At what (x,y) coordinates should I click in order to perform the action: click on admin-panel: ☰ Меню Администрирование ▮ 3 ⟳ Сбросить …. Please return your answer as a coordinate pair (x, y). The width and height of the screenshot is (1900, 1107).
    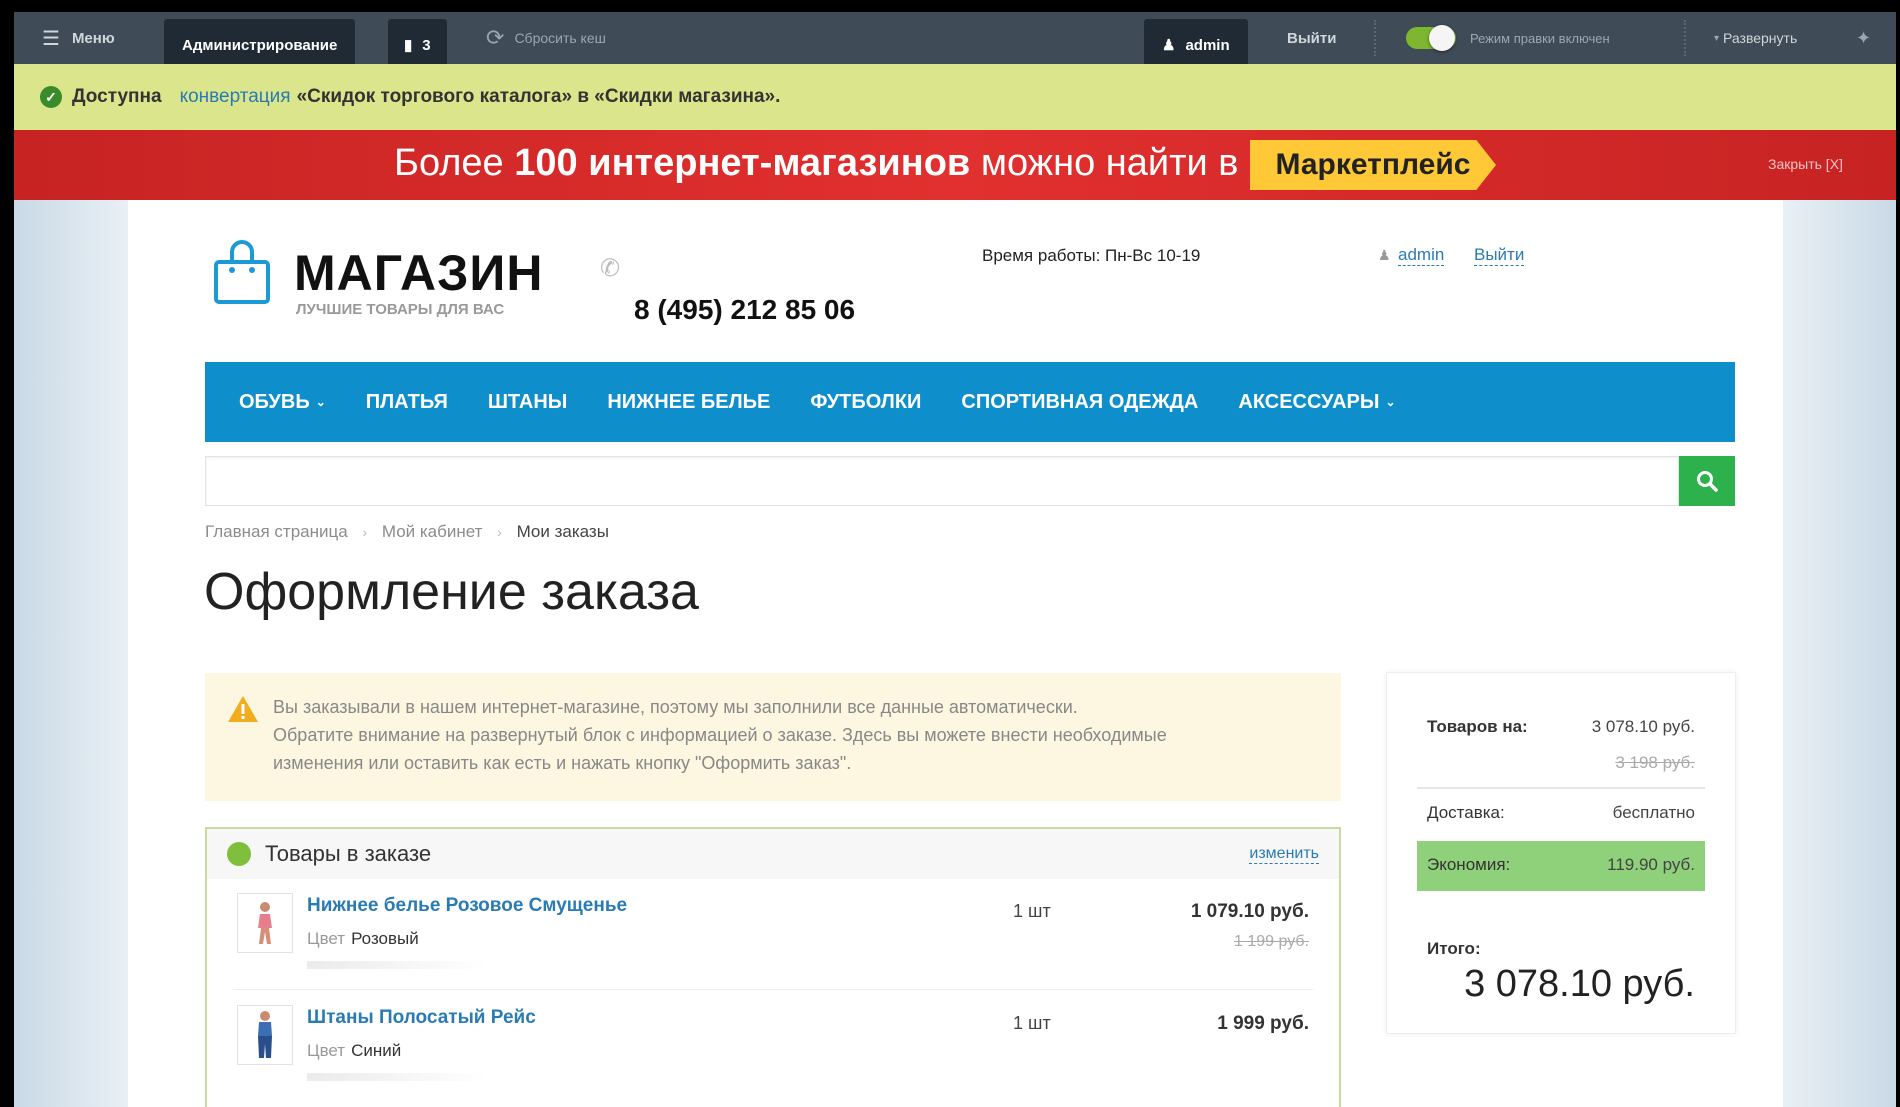
    Looking at the image, I should click on (955, 41).